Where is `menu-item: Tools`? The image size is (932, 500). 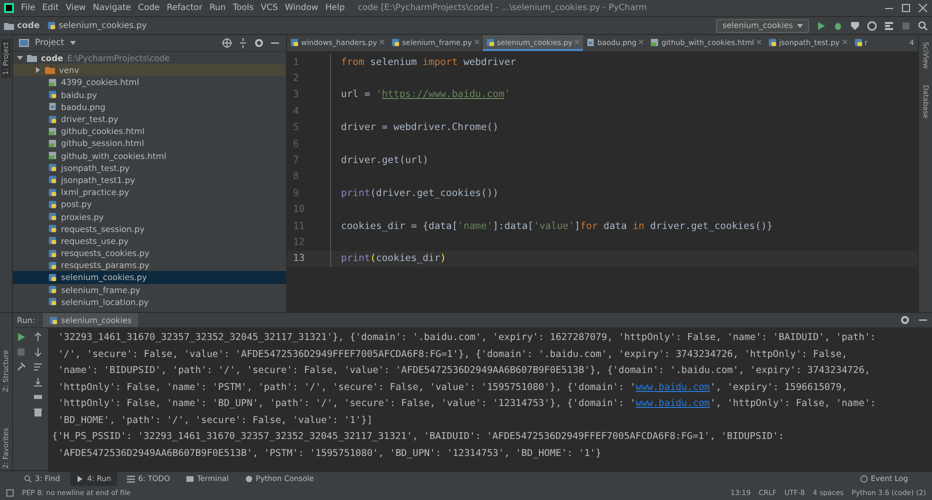 menu-item: Tools is located at coordinates (243, 8).